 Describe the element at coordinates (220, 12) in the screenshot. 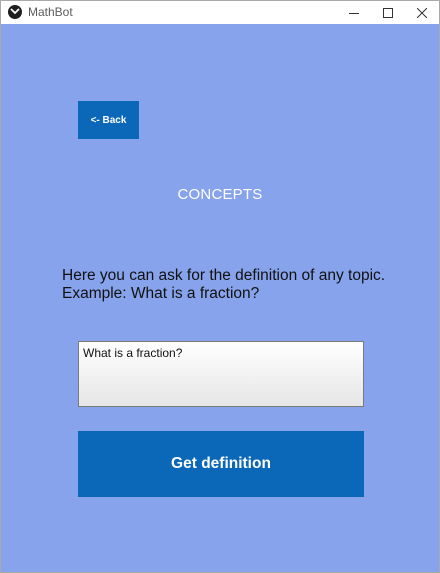

I see `title-bar: MathBot` at that location.